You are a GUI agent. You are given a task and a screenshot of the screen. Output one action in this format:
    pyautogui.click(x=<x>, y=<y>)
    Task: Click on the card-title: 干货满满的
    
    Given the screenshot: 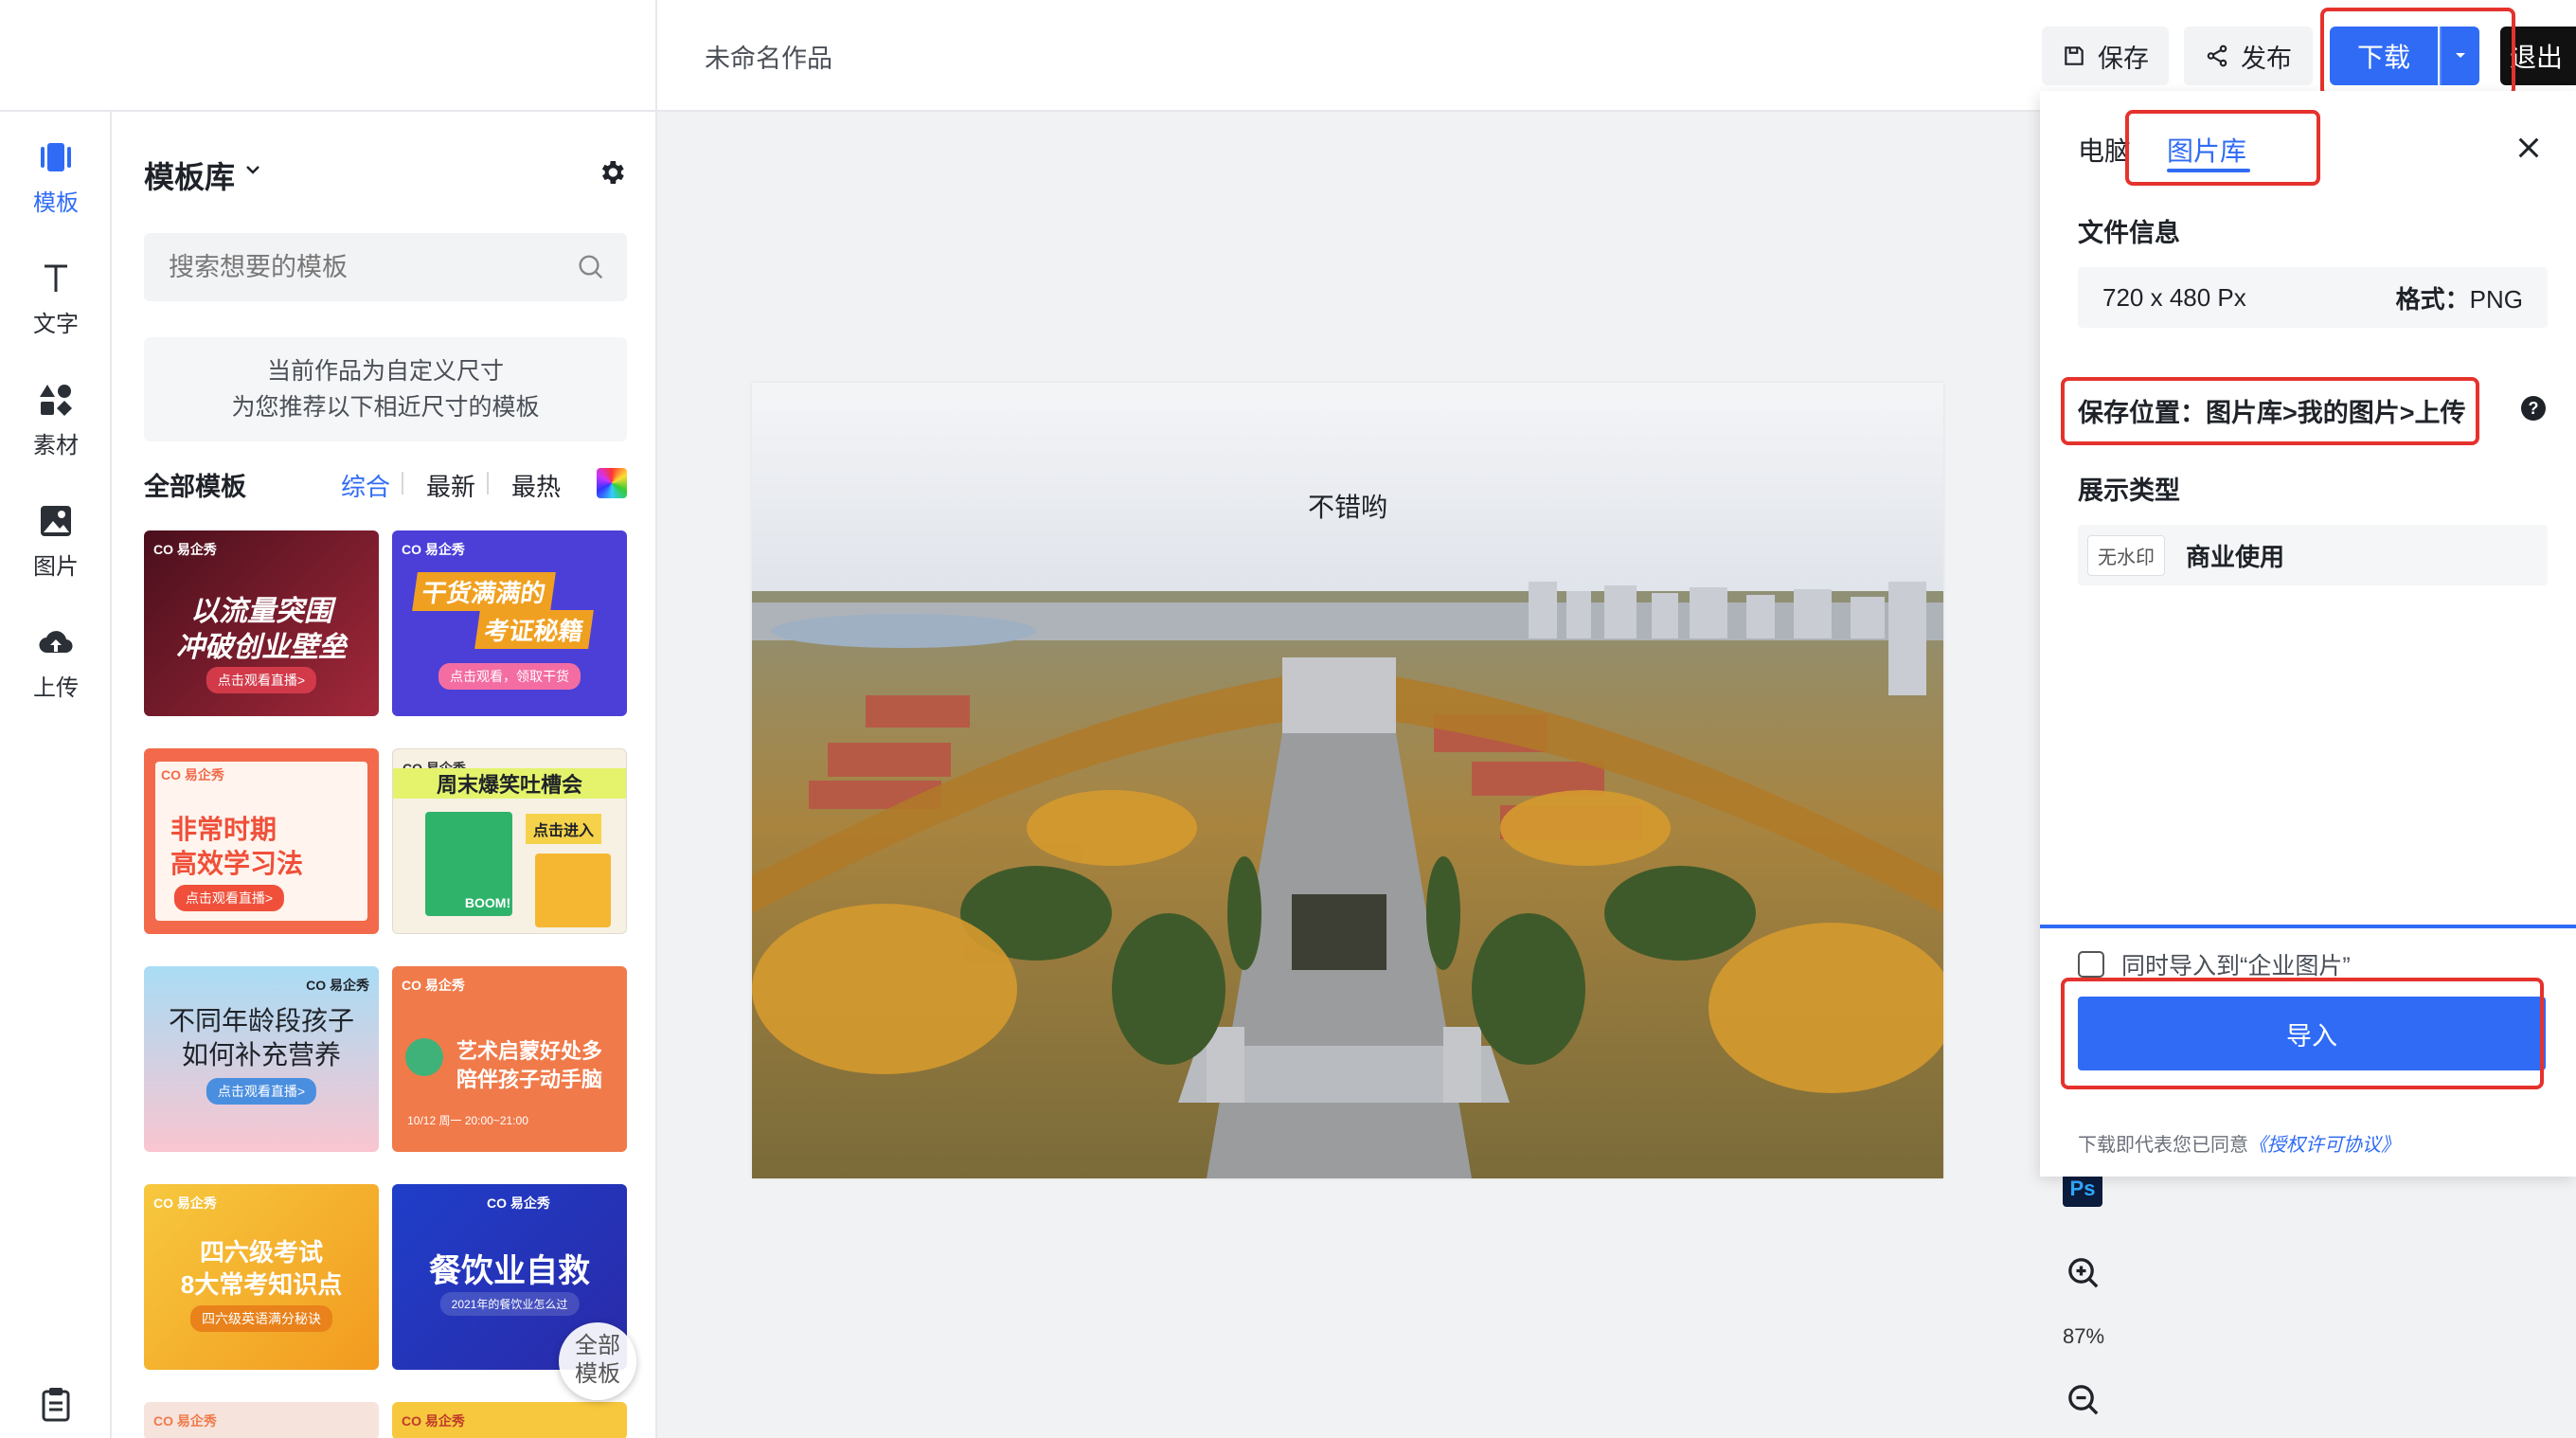 What is the action you would take?
    pyautogui.click(x=484, y=592)
    